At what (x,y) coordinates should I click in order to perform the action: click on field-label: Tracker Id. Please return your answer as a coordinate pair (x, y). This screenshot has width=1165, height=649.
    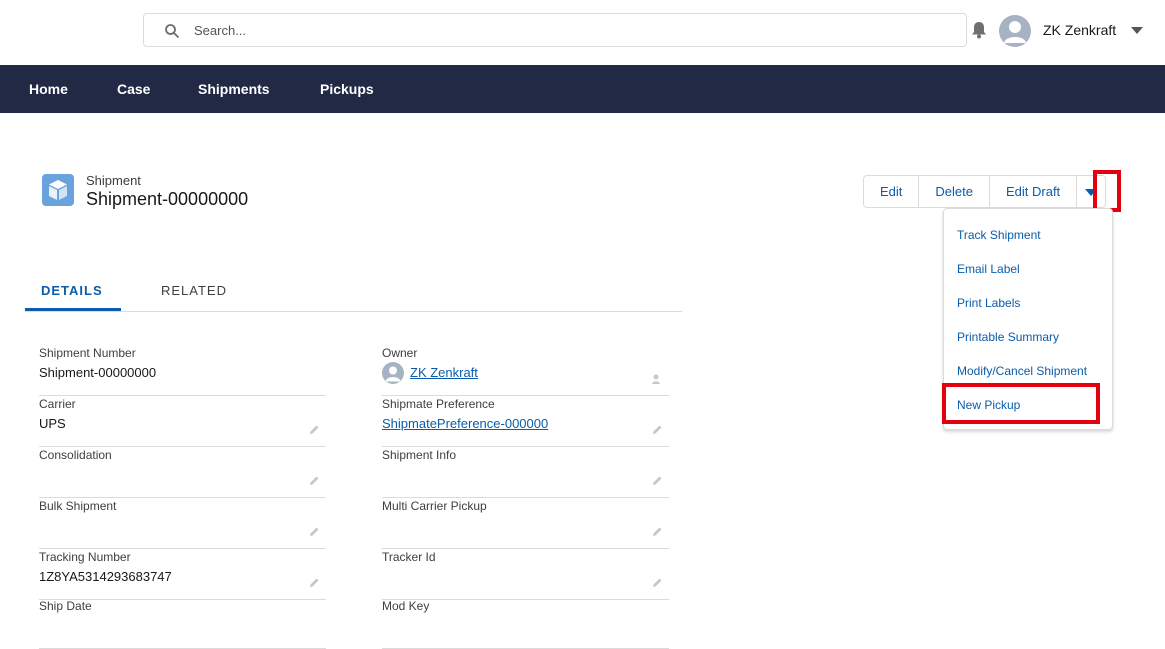
    Looking at the image, I should click on (409, 557).